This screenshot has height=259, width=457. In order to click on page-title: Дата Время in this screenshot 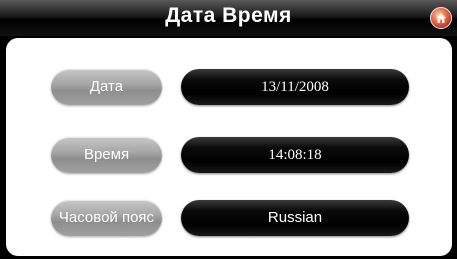, I will do `click(228, 15)`.